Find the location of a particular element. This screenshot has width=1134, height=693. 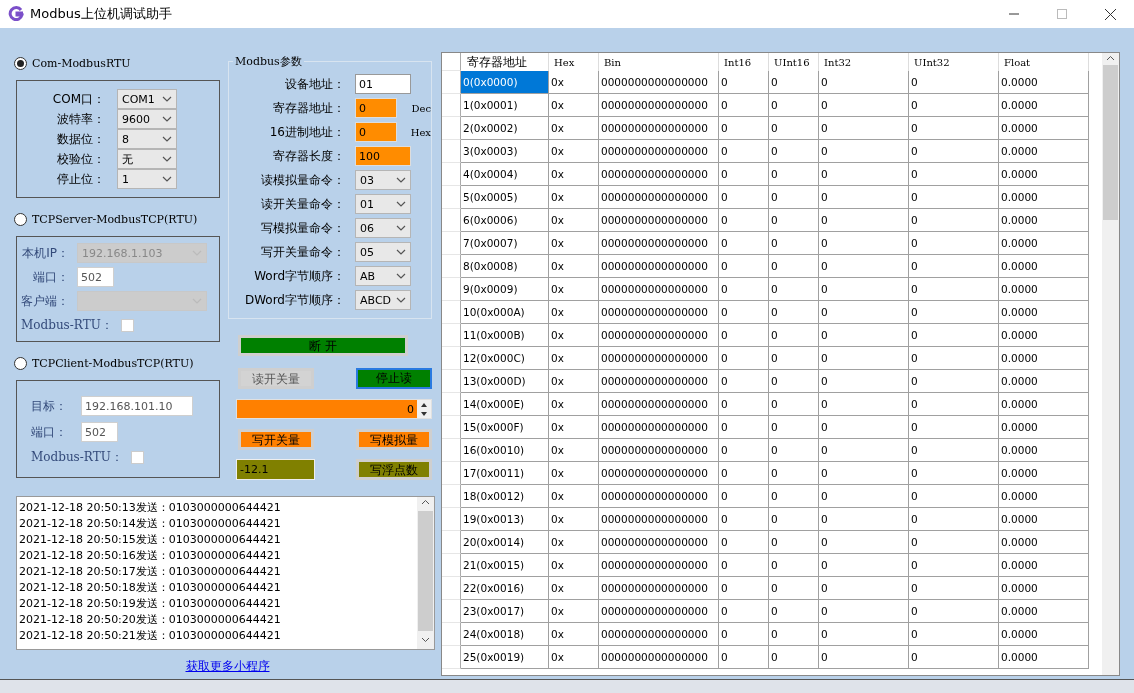

dropdown: COM1 is located at coordinates (147, 99).